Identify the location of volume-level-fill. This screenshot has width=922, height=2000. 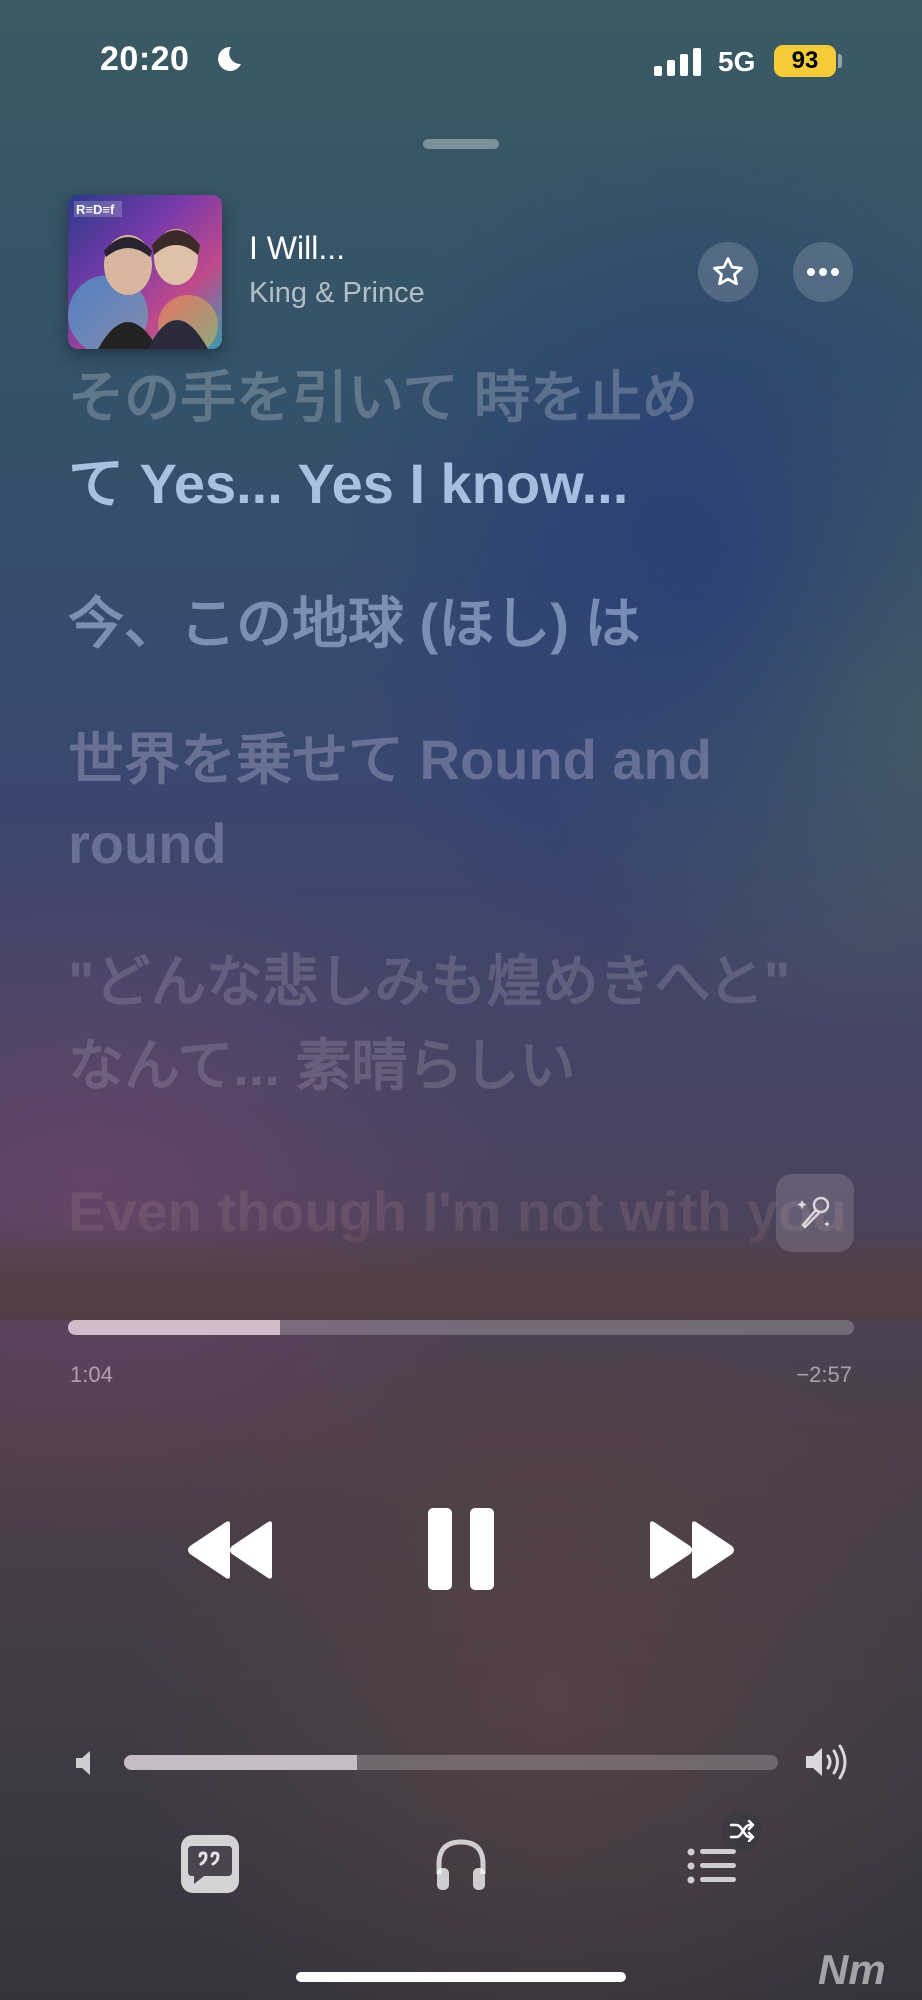
(240, 1762).